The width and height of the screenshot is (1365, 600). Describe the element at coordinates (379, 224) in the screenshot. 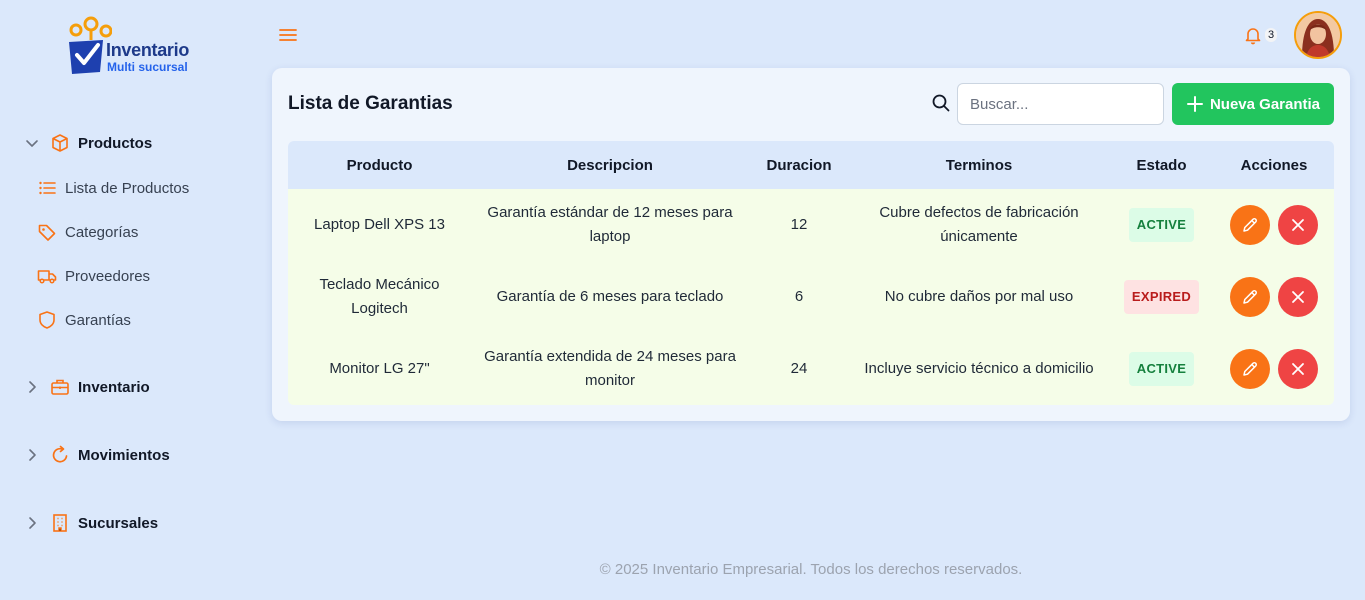

I see `cell-producto: Laptop Dell XPS 13` at that location.